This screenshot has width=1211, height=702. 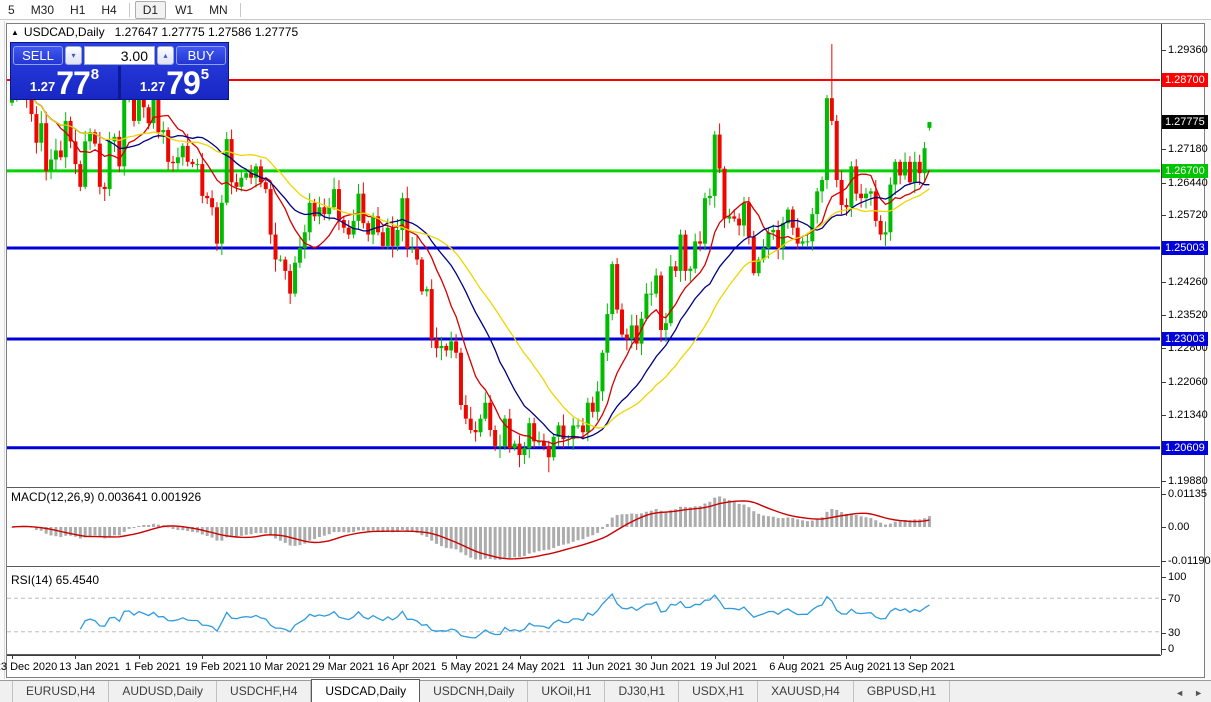 What do you see at coordinates (218, 10) in the screenshot?
I see `timeframe-button-mn: MN` at bounding box center [218, 10].